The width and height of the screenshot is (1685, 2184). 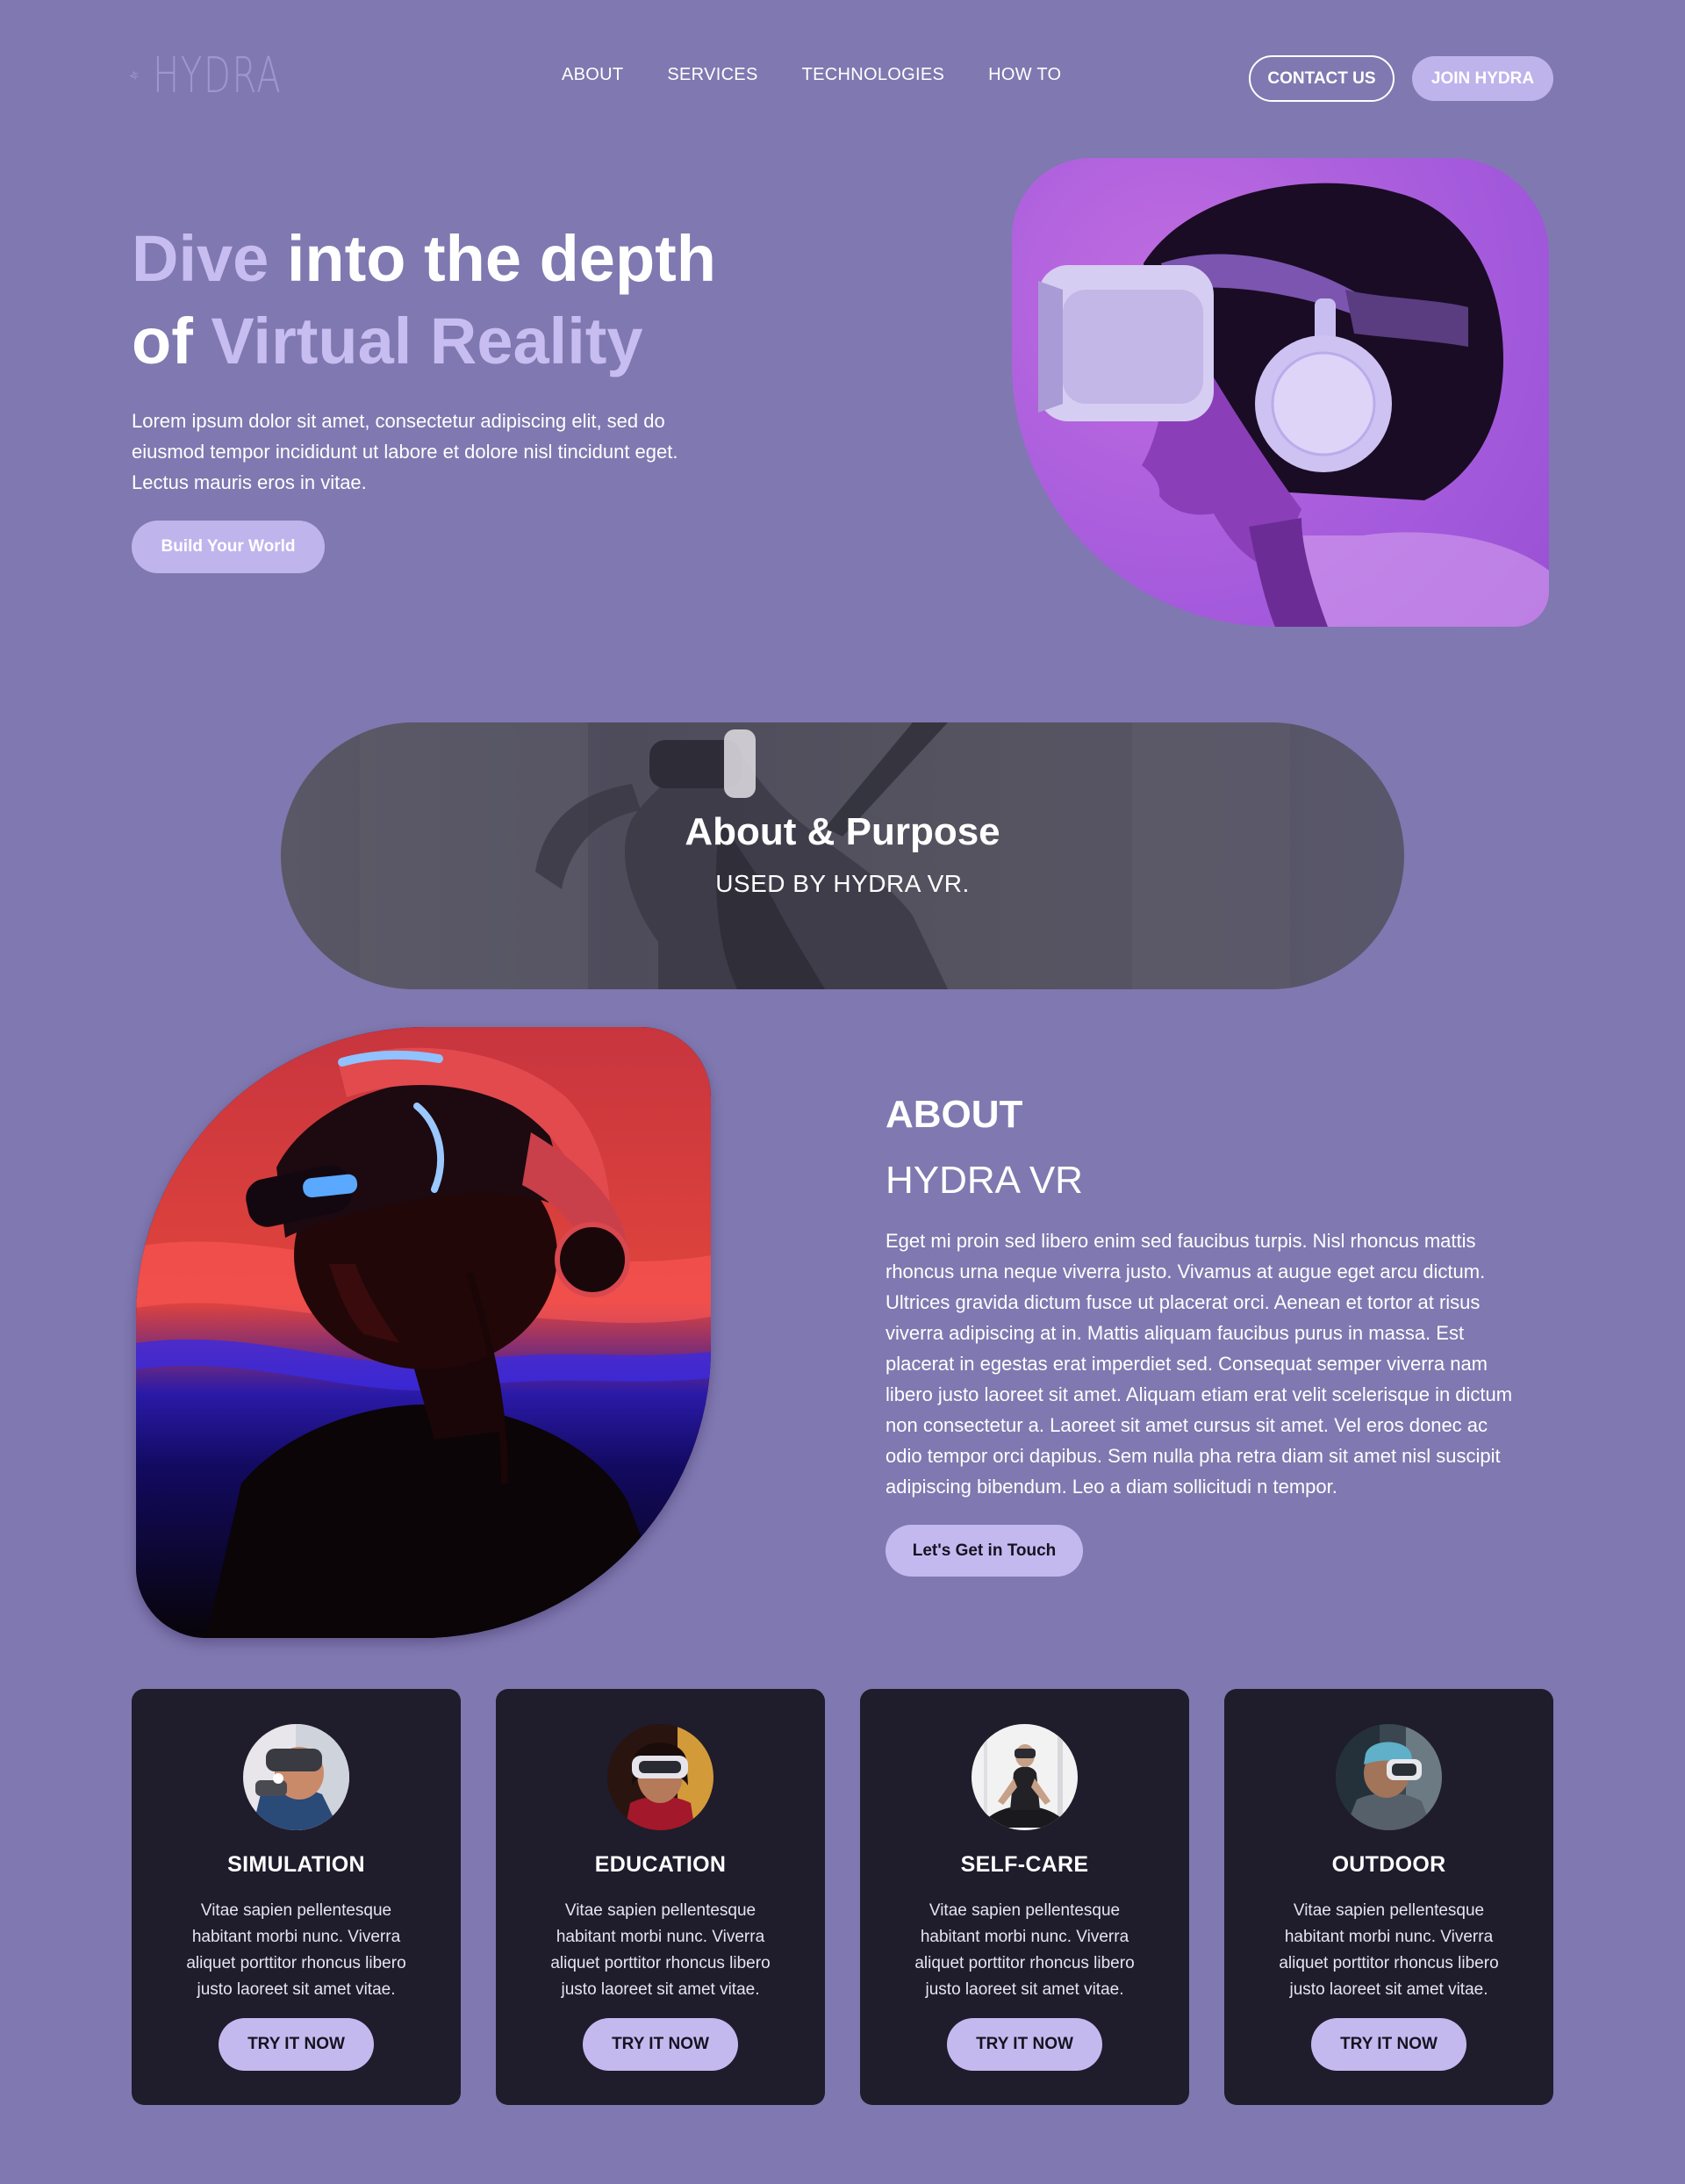 I want to click on self-care-vr-photo, so click(x=1025, y=1777).